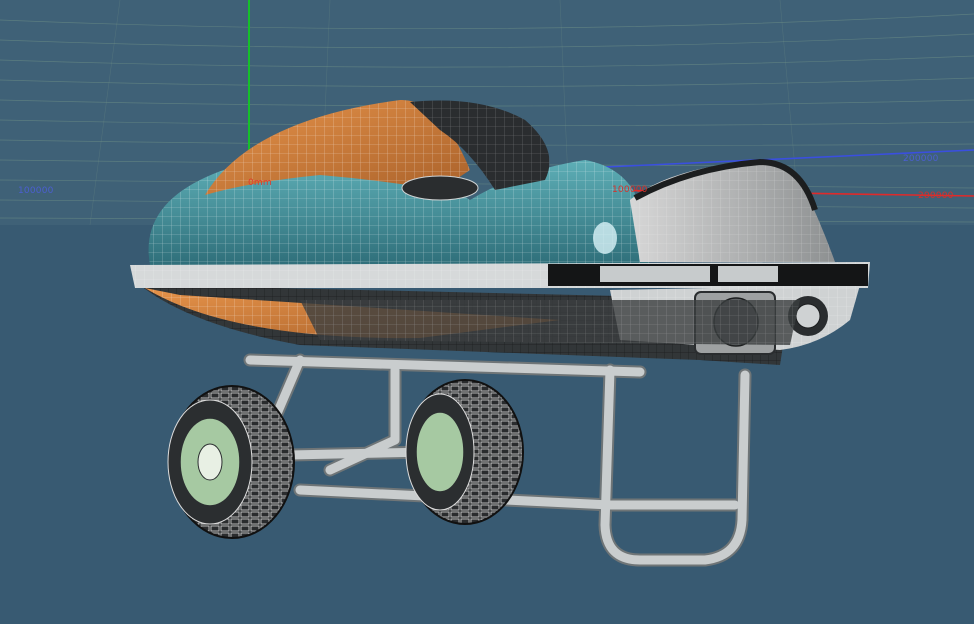 This screenshot has height=624, width=974. What do you see at coordinates (630, 190) in the screenshot?
I see `coordinate-label-mid-red: 100000` at bounding box center [630, 190].